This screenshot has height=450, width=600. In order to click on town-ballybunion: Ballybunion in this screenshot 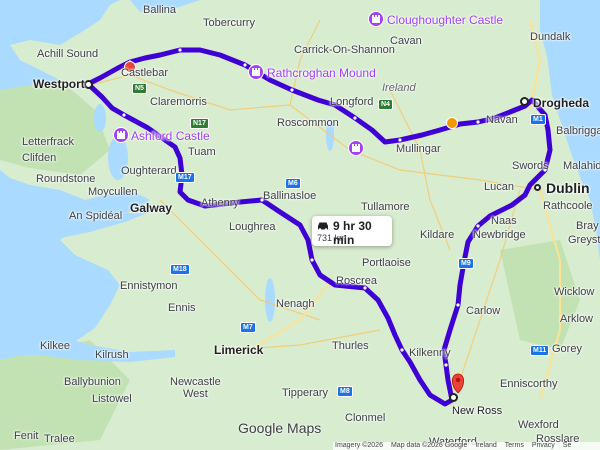, I will do `click(92, 382)`.